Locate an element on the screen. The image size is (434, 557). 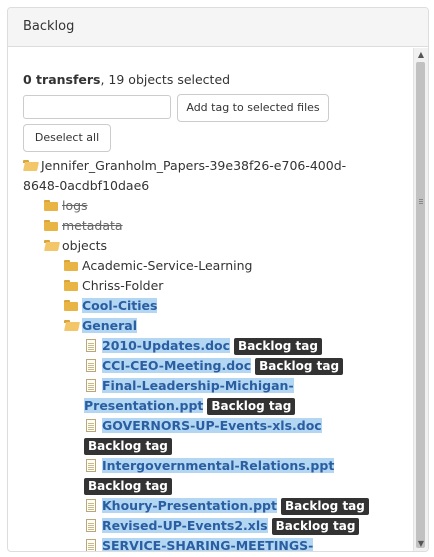
file-label-cont: Presentation.ppt is located at coordinates (144, 405).